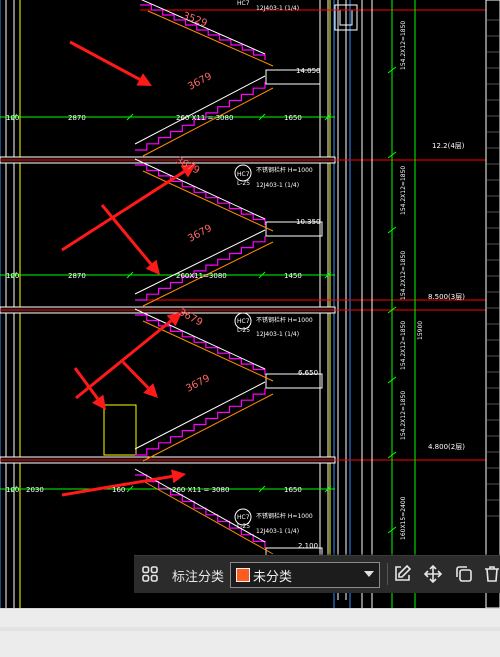 This screenshot has width=500, height=657. I want to click on total-height-label: 15900, so click(420, 330).